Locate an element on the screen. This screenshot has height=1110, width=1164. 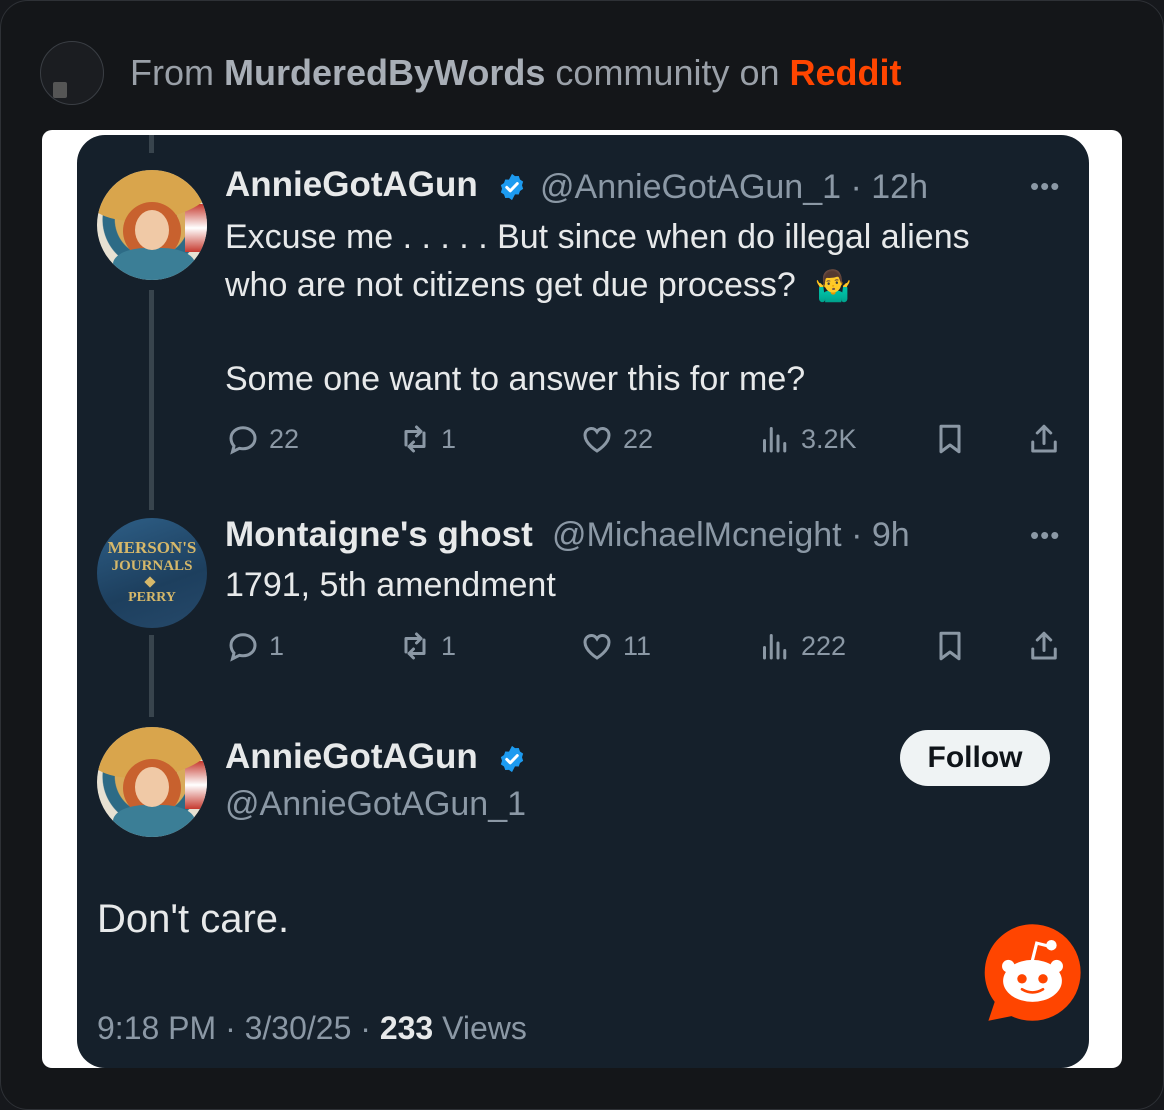
community-name: MurderedByWords is located at coordinates (384, 72).